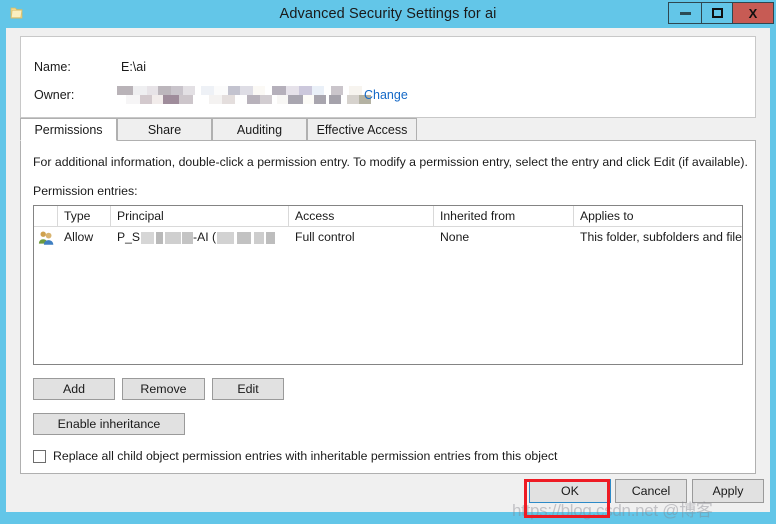  I want to click on cancel-button: Cancel, so click(651, 491).